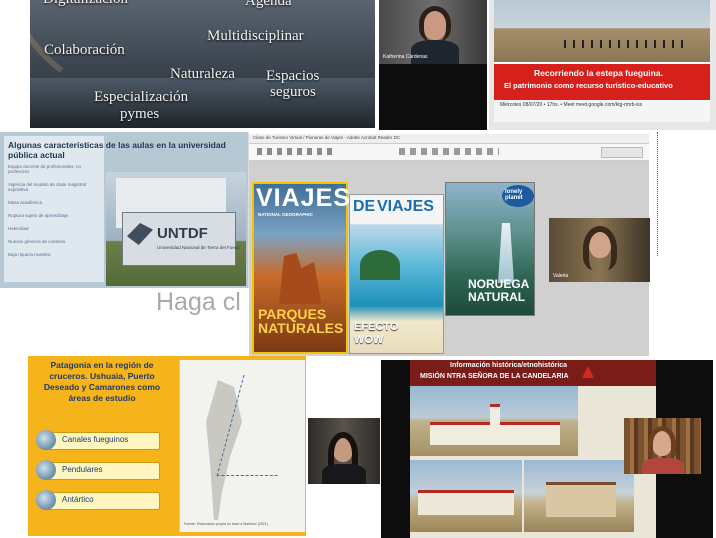  What do you see at coordinates (376, 327) in the screenshot?
I see `mag2-cover-line1: EFECTO` at bounding box center [376, 327].